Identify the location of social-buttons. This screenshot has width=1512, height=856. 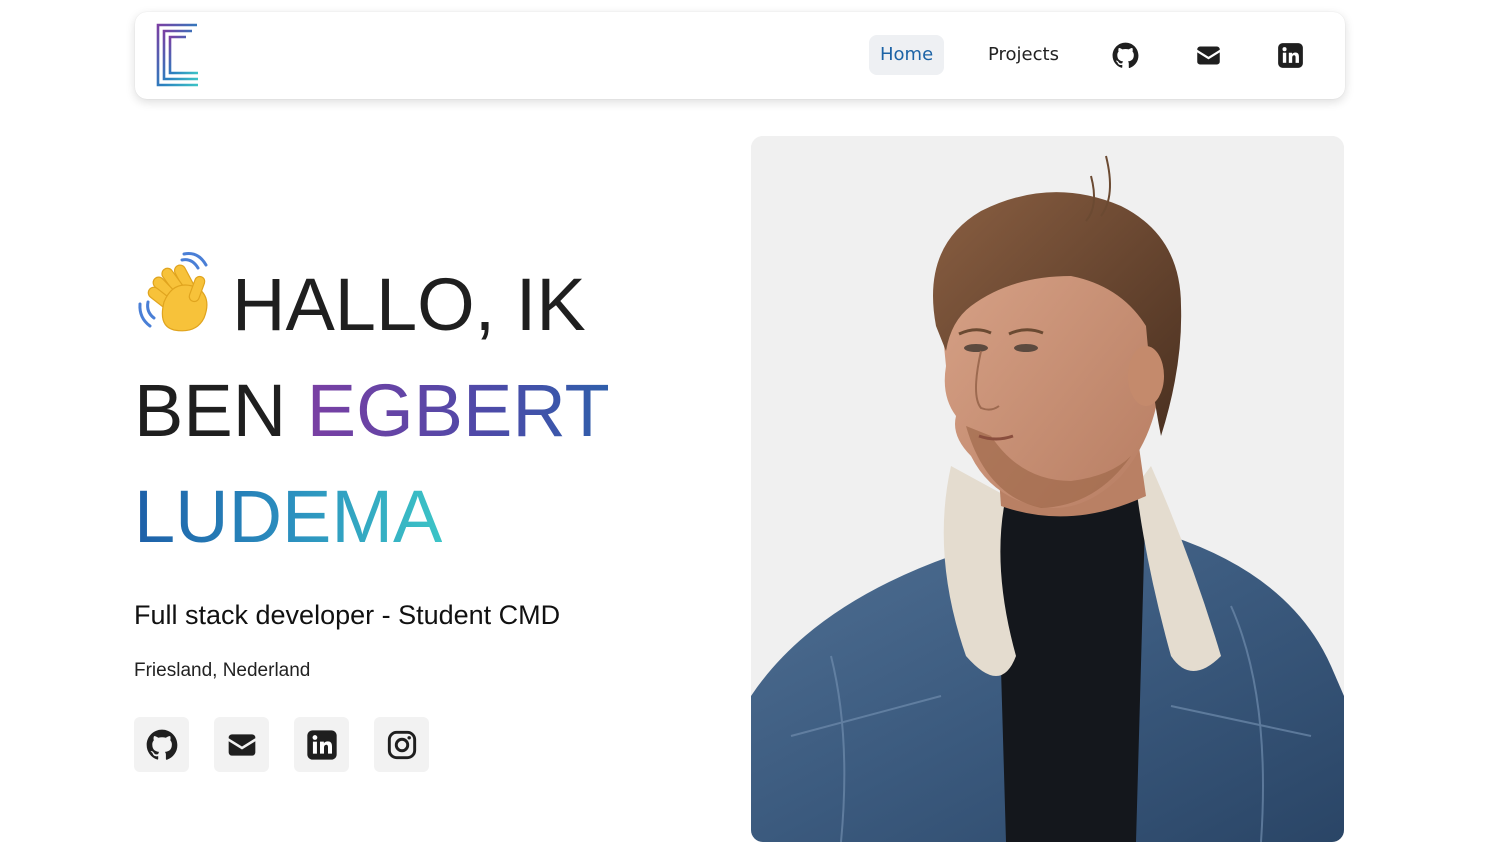
(281, 744).